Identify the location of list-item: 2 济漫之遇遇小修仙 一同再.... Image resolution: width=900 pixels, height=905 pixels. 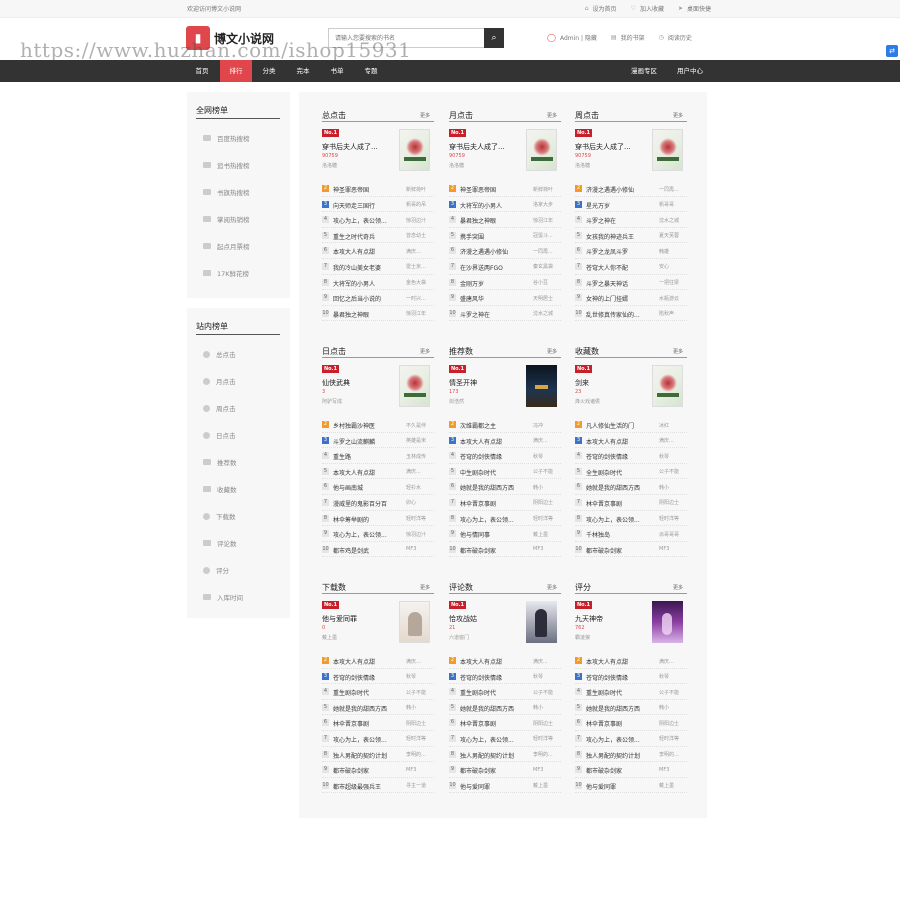
(631, 189).